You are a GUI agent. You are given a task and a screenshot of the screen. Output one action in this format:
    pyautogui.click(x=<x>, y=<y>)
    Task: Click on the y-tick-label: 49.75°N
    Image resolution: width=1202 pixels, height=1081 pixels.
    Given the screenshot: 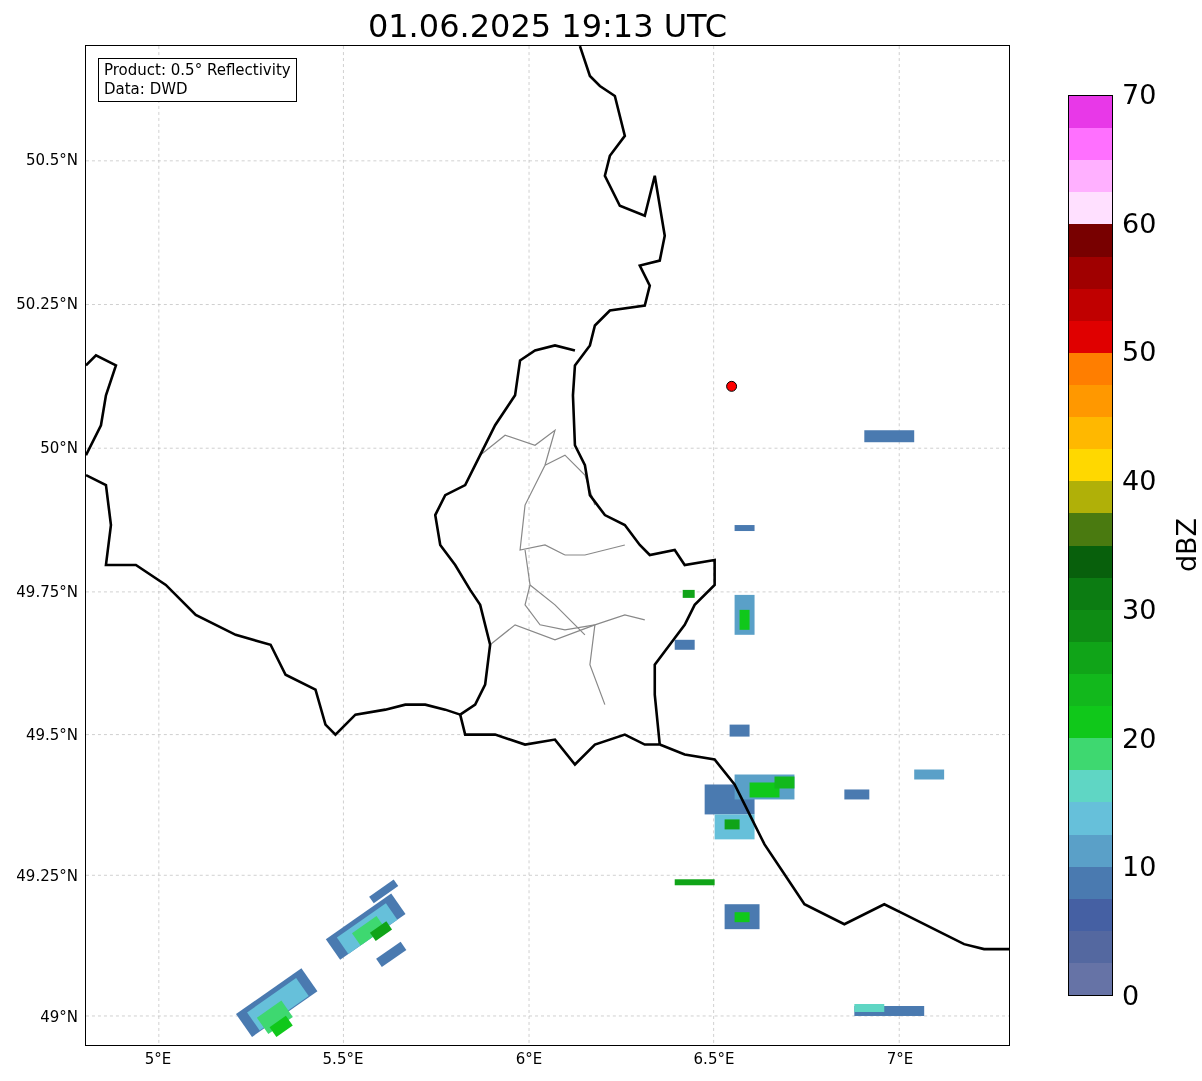 What is the action you would take?
    pyautogui.click(x=47, y=592)
    